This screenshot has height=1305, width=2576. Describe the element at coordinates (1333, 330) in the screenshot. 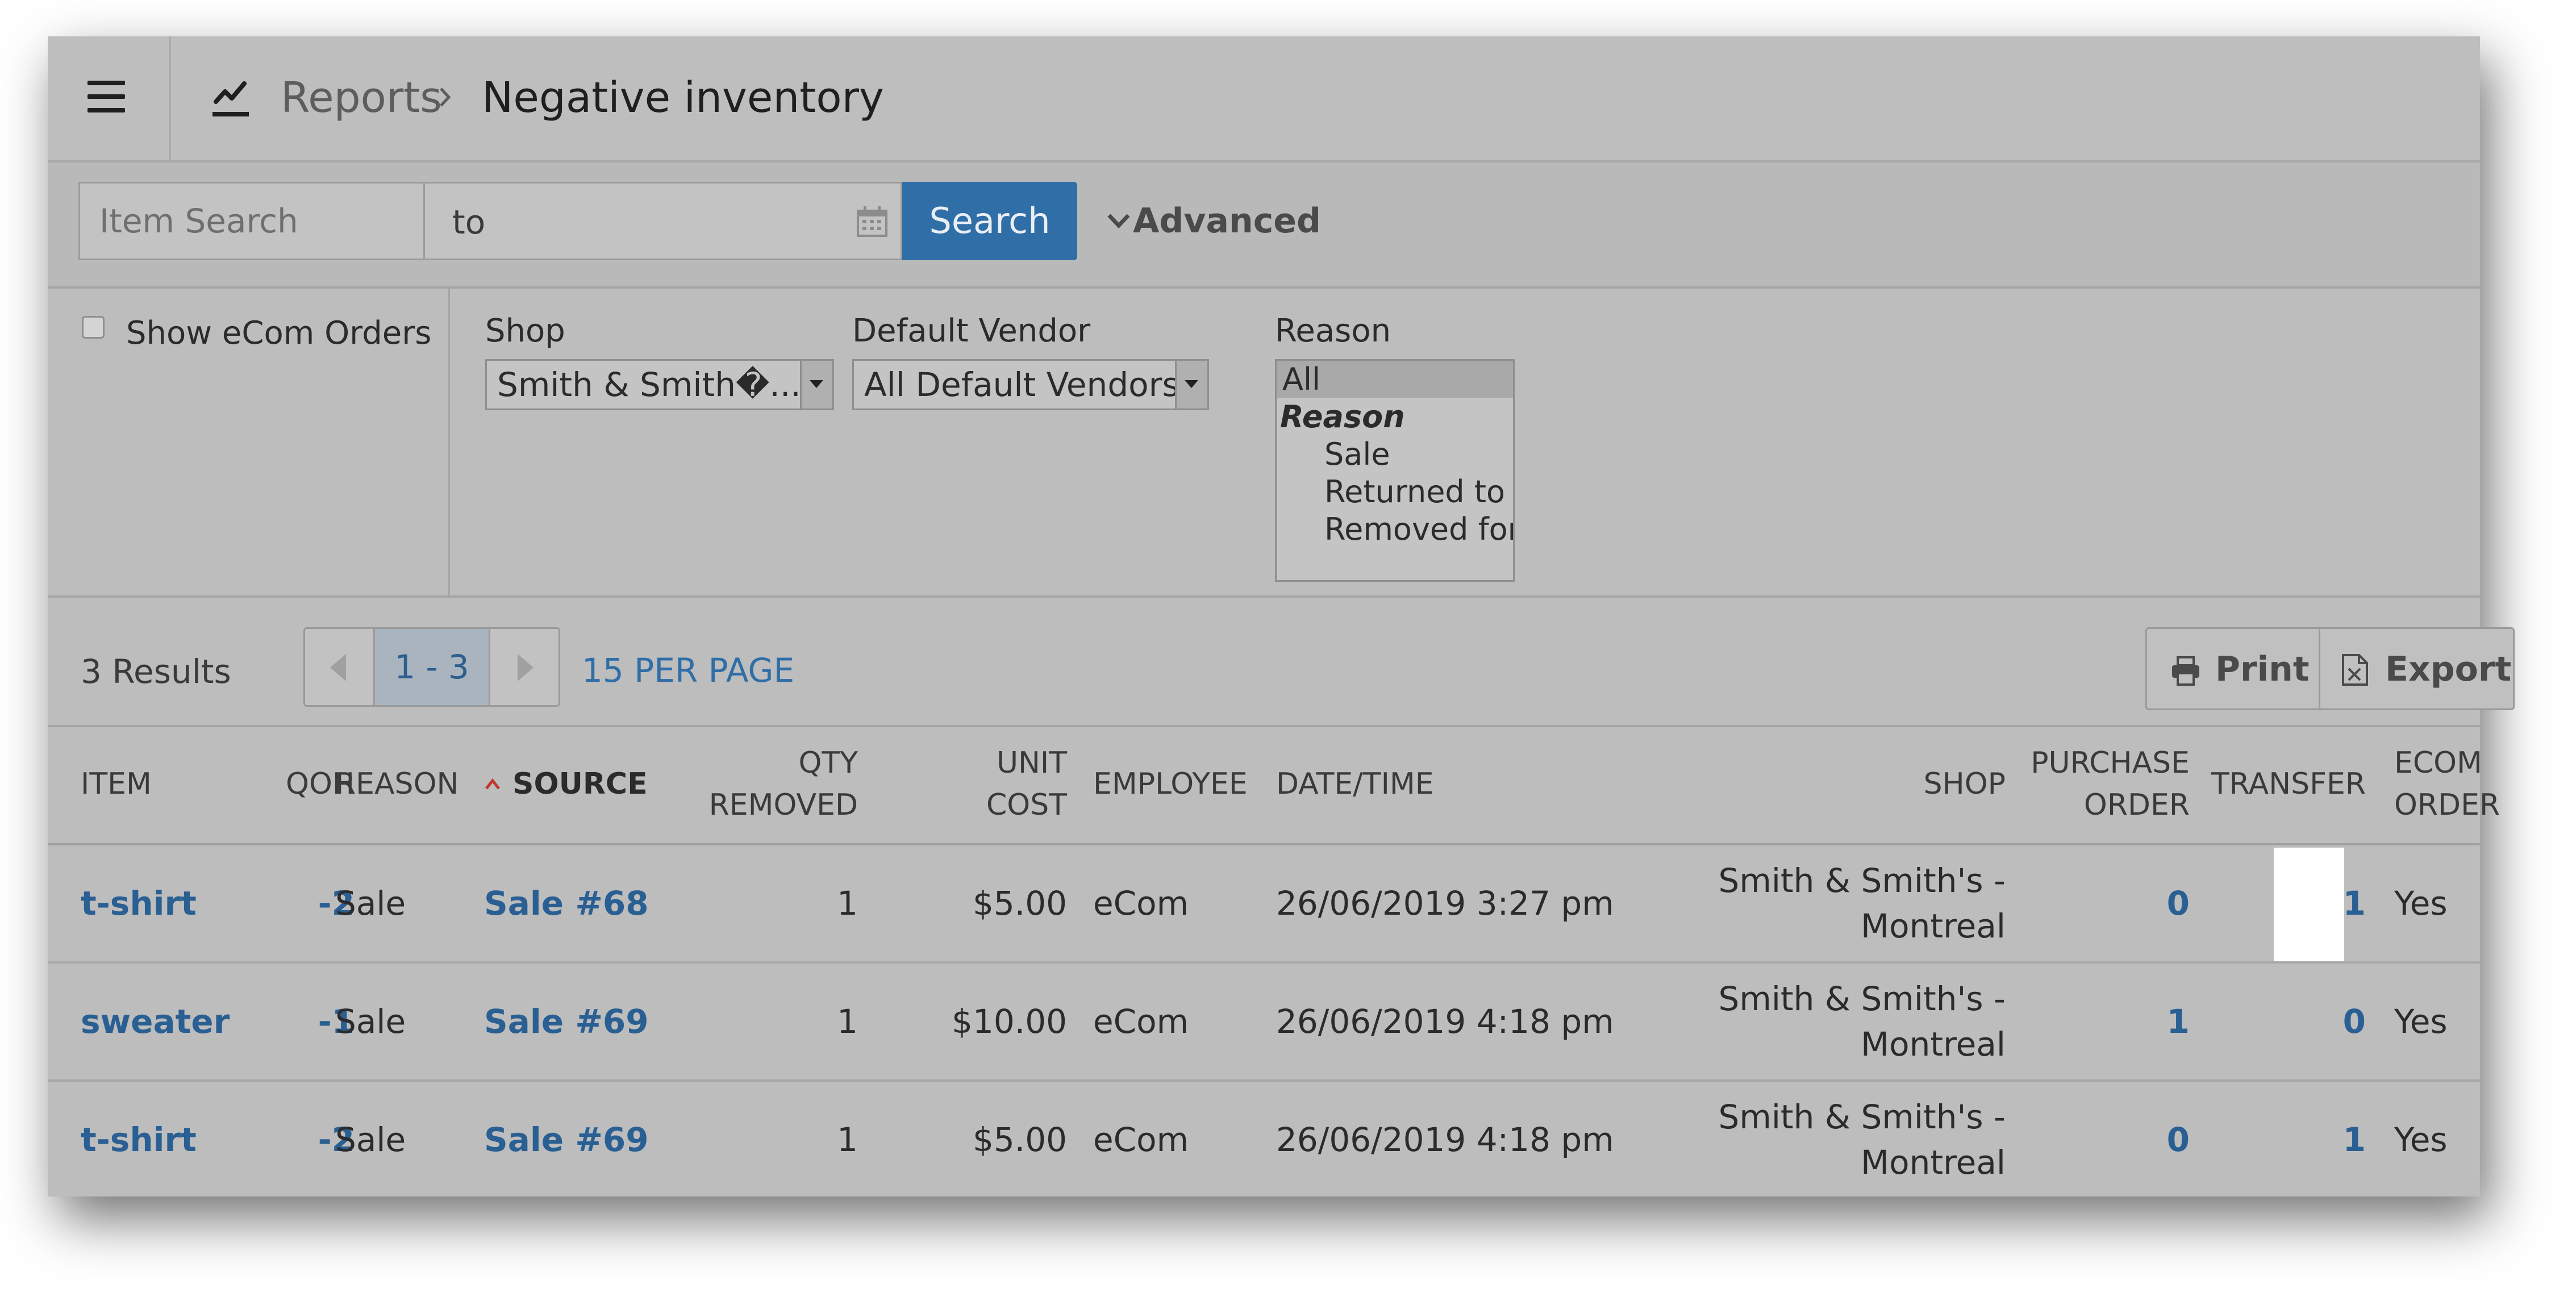

I see `reason-filter-label: Reason` at that location.